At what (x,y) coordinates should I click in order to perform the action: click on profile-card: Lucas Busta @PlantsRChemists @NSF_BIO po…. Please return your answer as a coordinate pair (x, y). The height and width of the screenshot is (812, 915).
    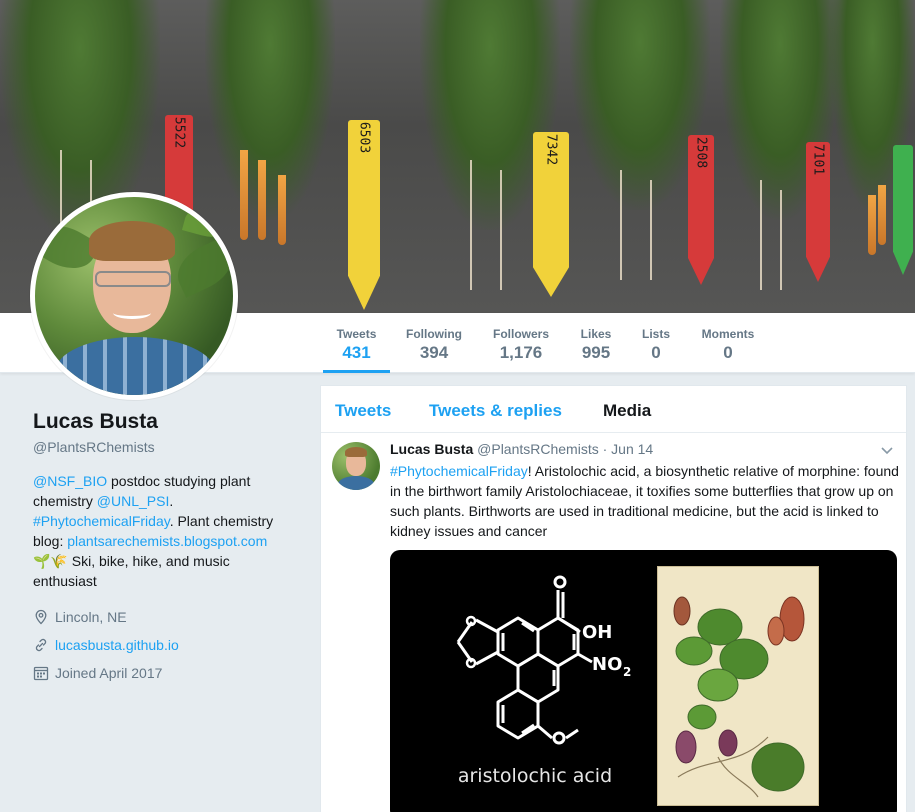
    Looking at the image, I should click on (163, 548).